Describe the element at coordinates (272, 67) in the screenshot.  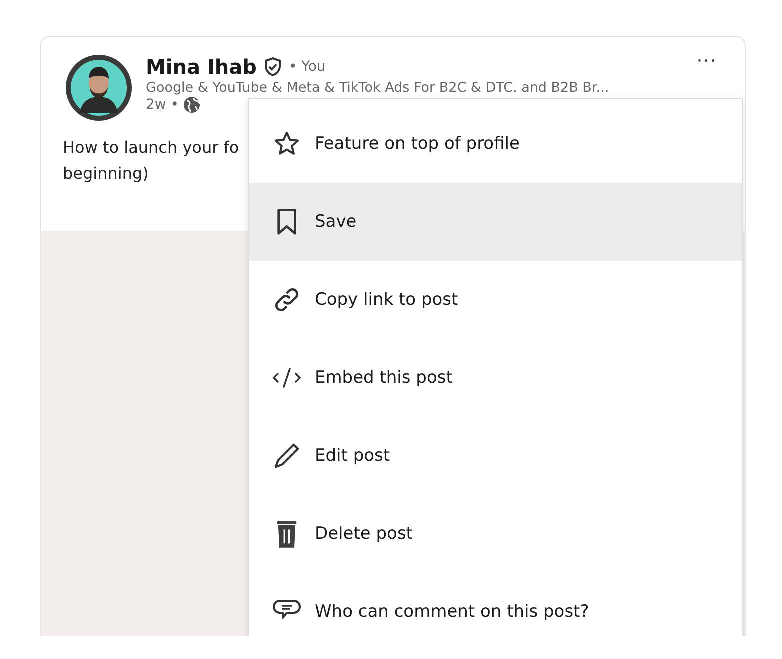
I see `verified-shield-icon` at that location.